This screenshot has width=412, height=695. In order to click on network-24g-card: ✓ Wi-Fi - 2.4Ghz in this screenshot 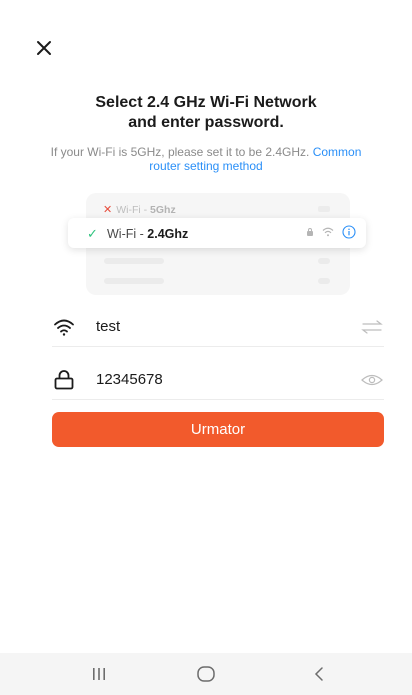, I will do `click(217, 233)`.